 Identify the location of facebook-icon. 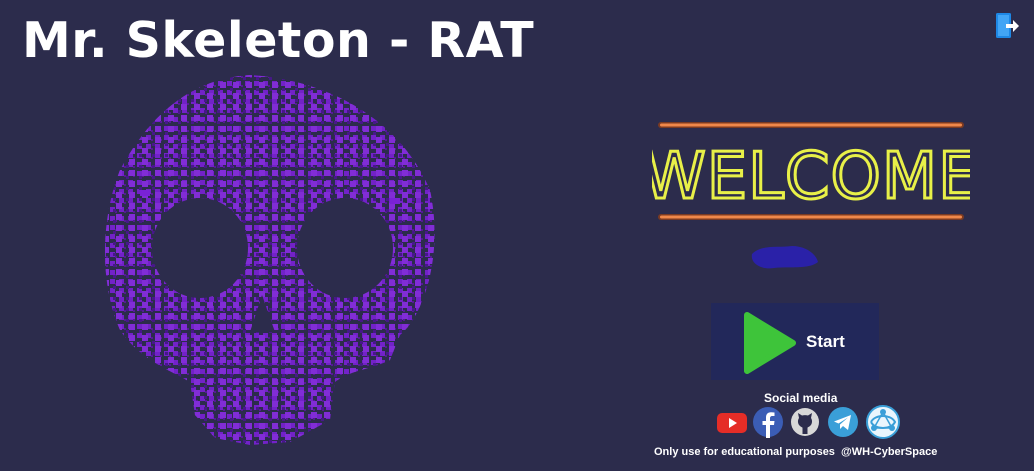
(768, 422).